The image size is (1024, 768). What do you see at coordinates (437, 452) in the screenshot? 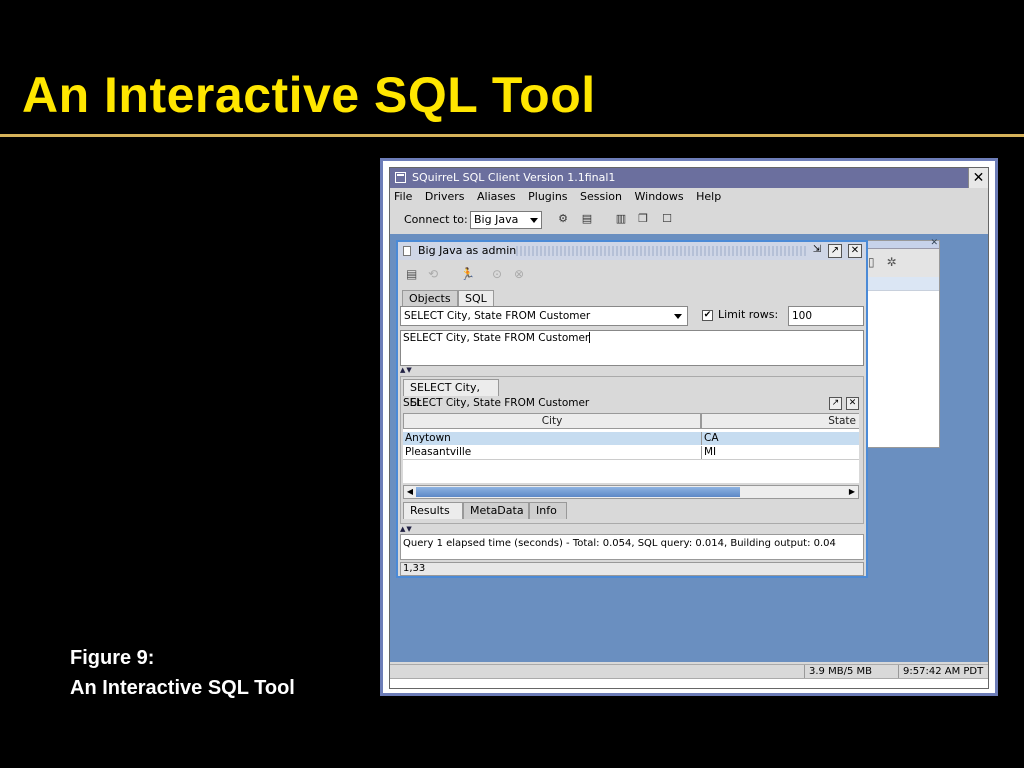
I see `table-cell-city: Pleasantville` at bounding box center [437, 452].